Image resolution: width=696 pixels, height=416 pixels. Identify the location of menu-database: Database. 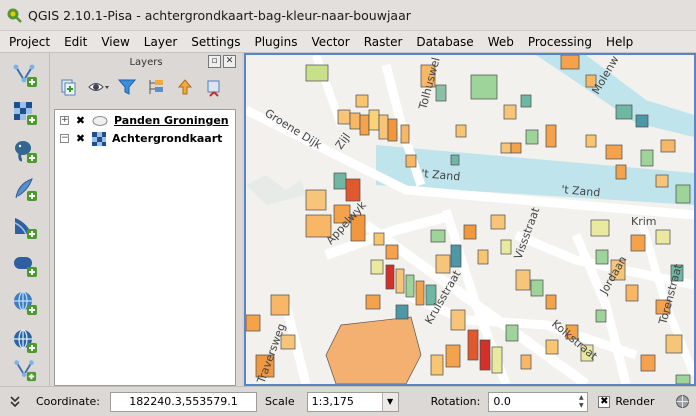
(444, 42).